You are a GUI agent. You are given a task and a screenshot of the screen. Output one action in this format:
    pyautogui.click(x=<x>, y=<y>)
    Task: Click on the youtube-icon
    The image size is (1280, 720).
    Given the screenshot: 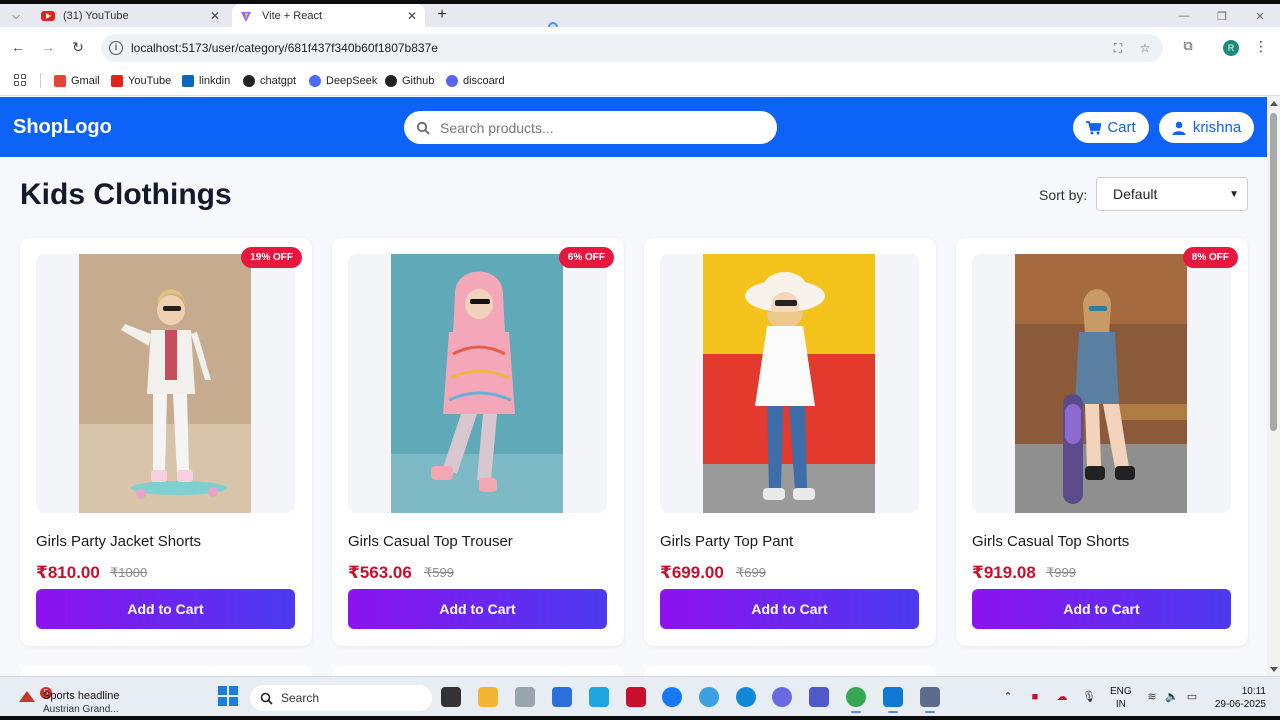 What is the action you would take?
    pyautogui.click(x=48, y=15)
    